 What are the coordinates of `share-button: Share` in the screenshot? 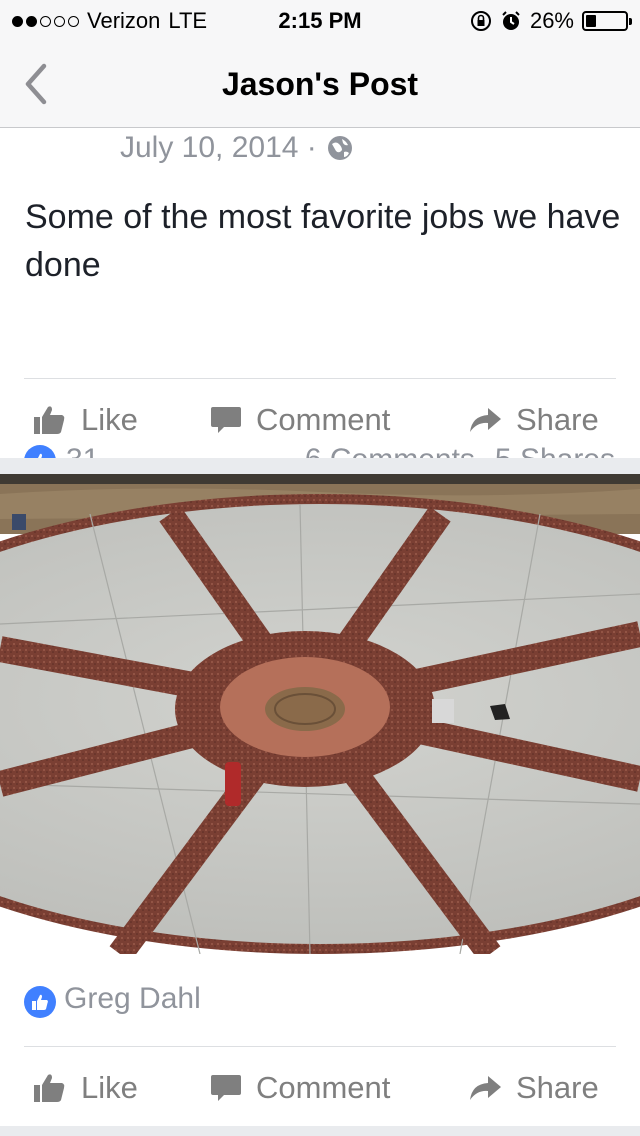 It's located at (533, 420).